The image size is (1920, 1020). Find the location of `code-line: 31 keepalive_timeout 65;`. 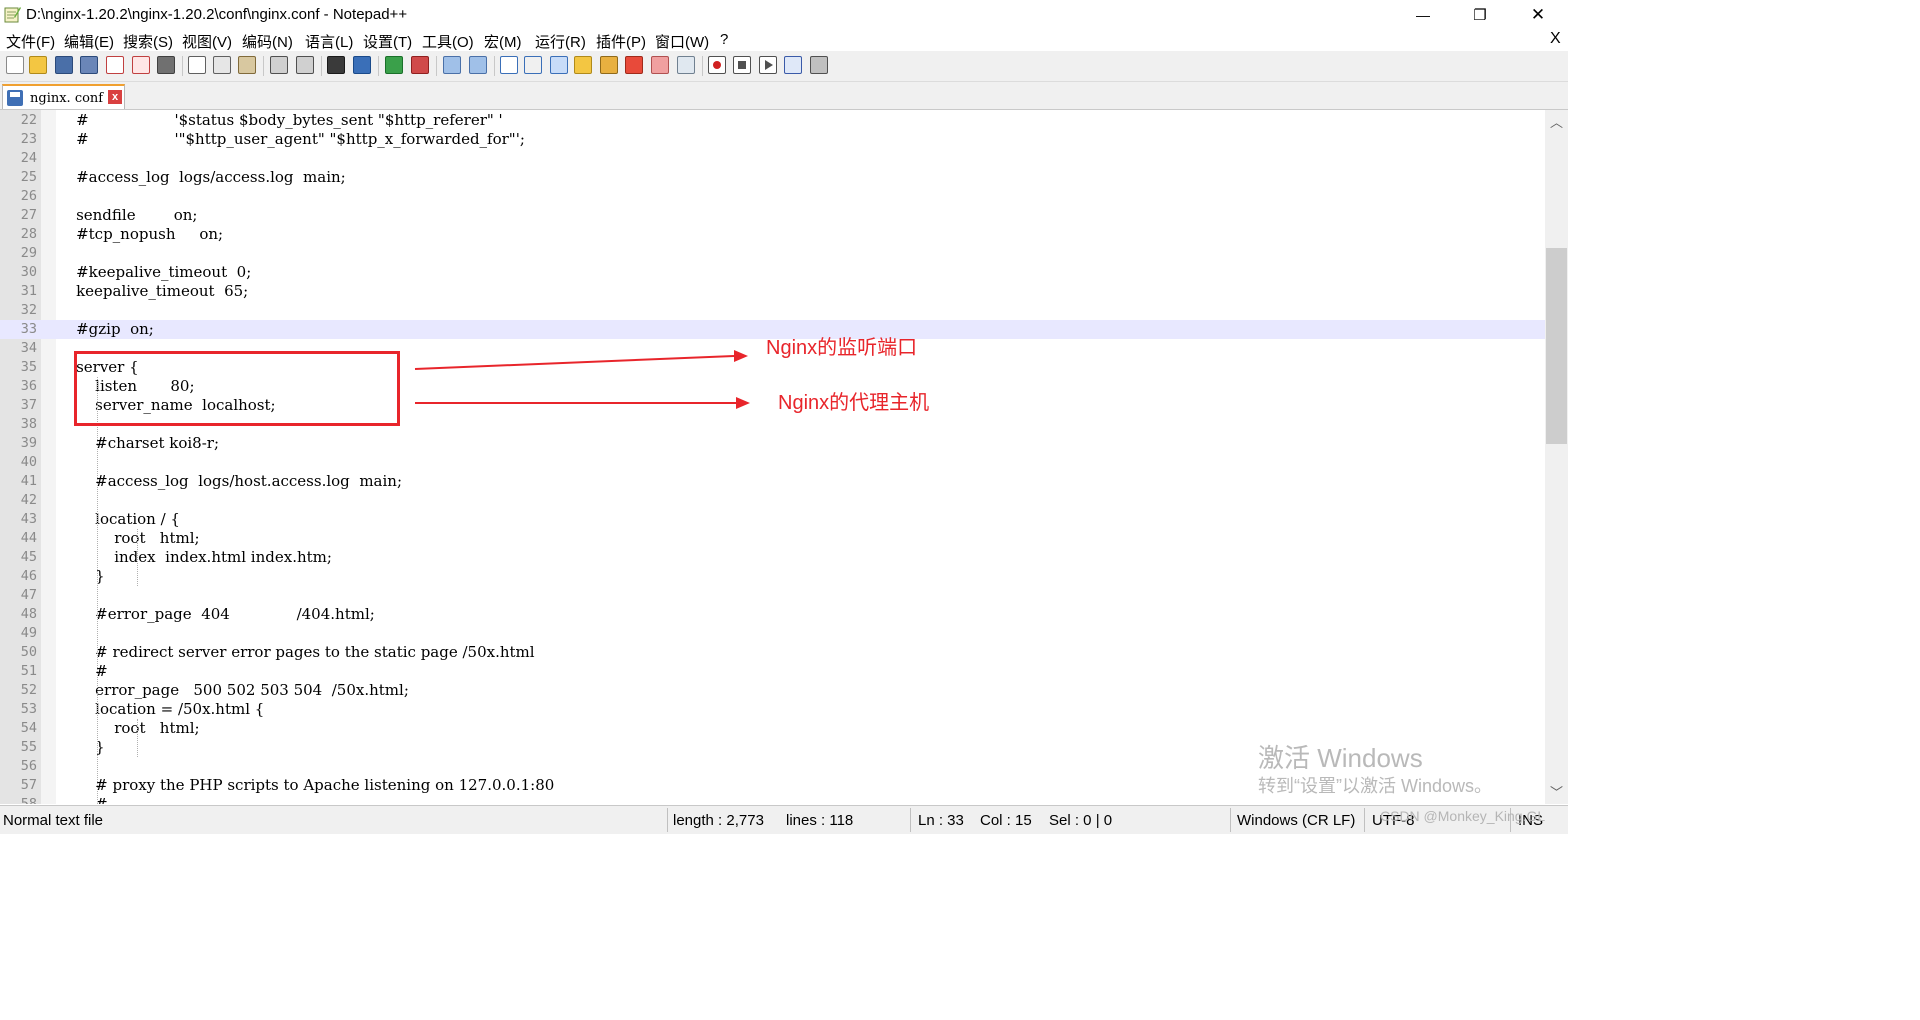

code-line: 31 keepalive_timeout 65; is located at coordinates (772, 291).